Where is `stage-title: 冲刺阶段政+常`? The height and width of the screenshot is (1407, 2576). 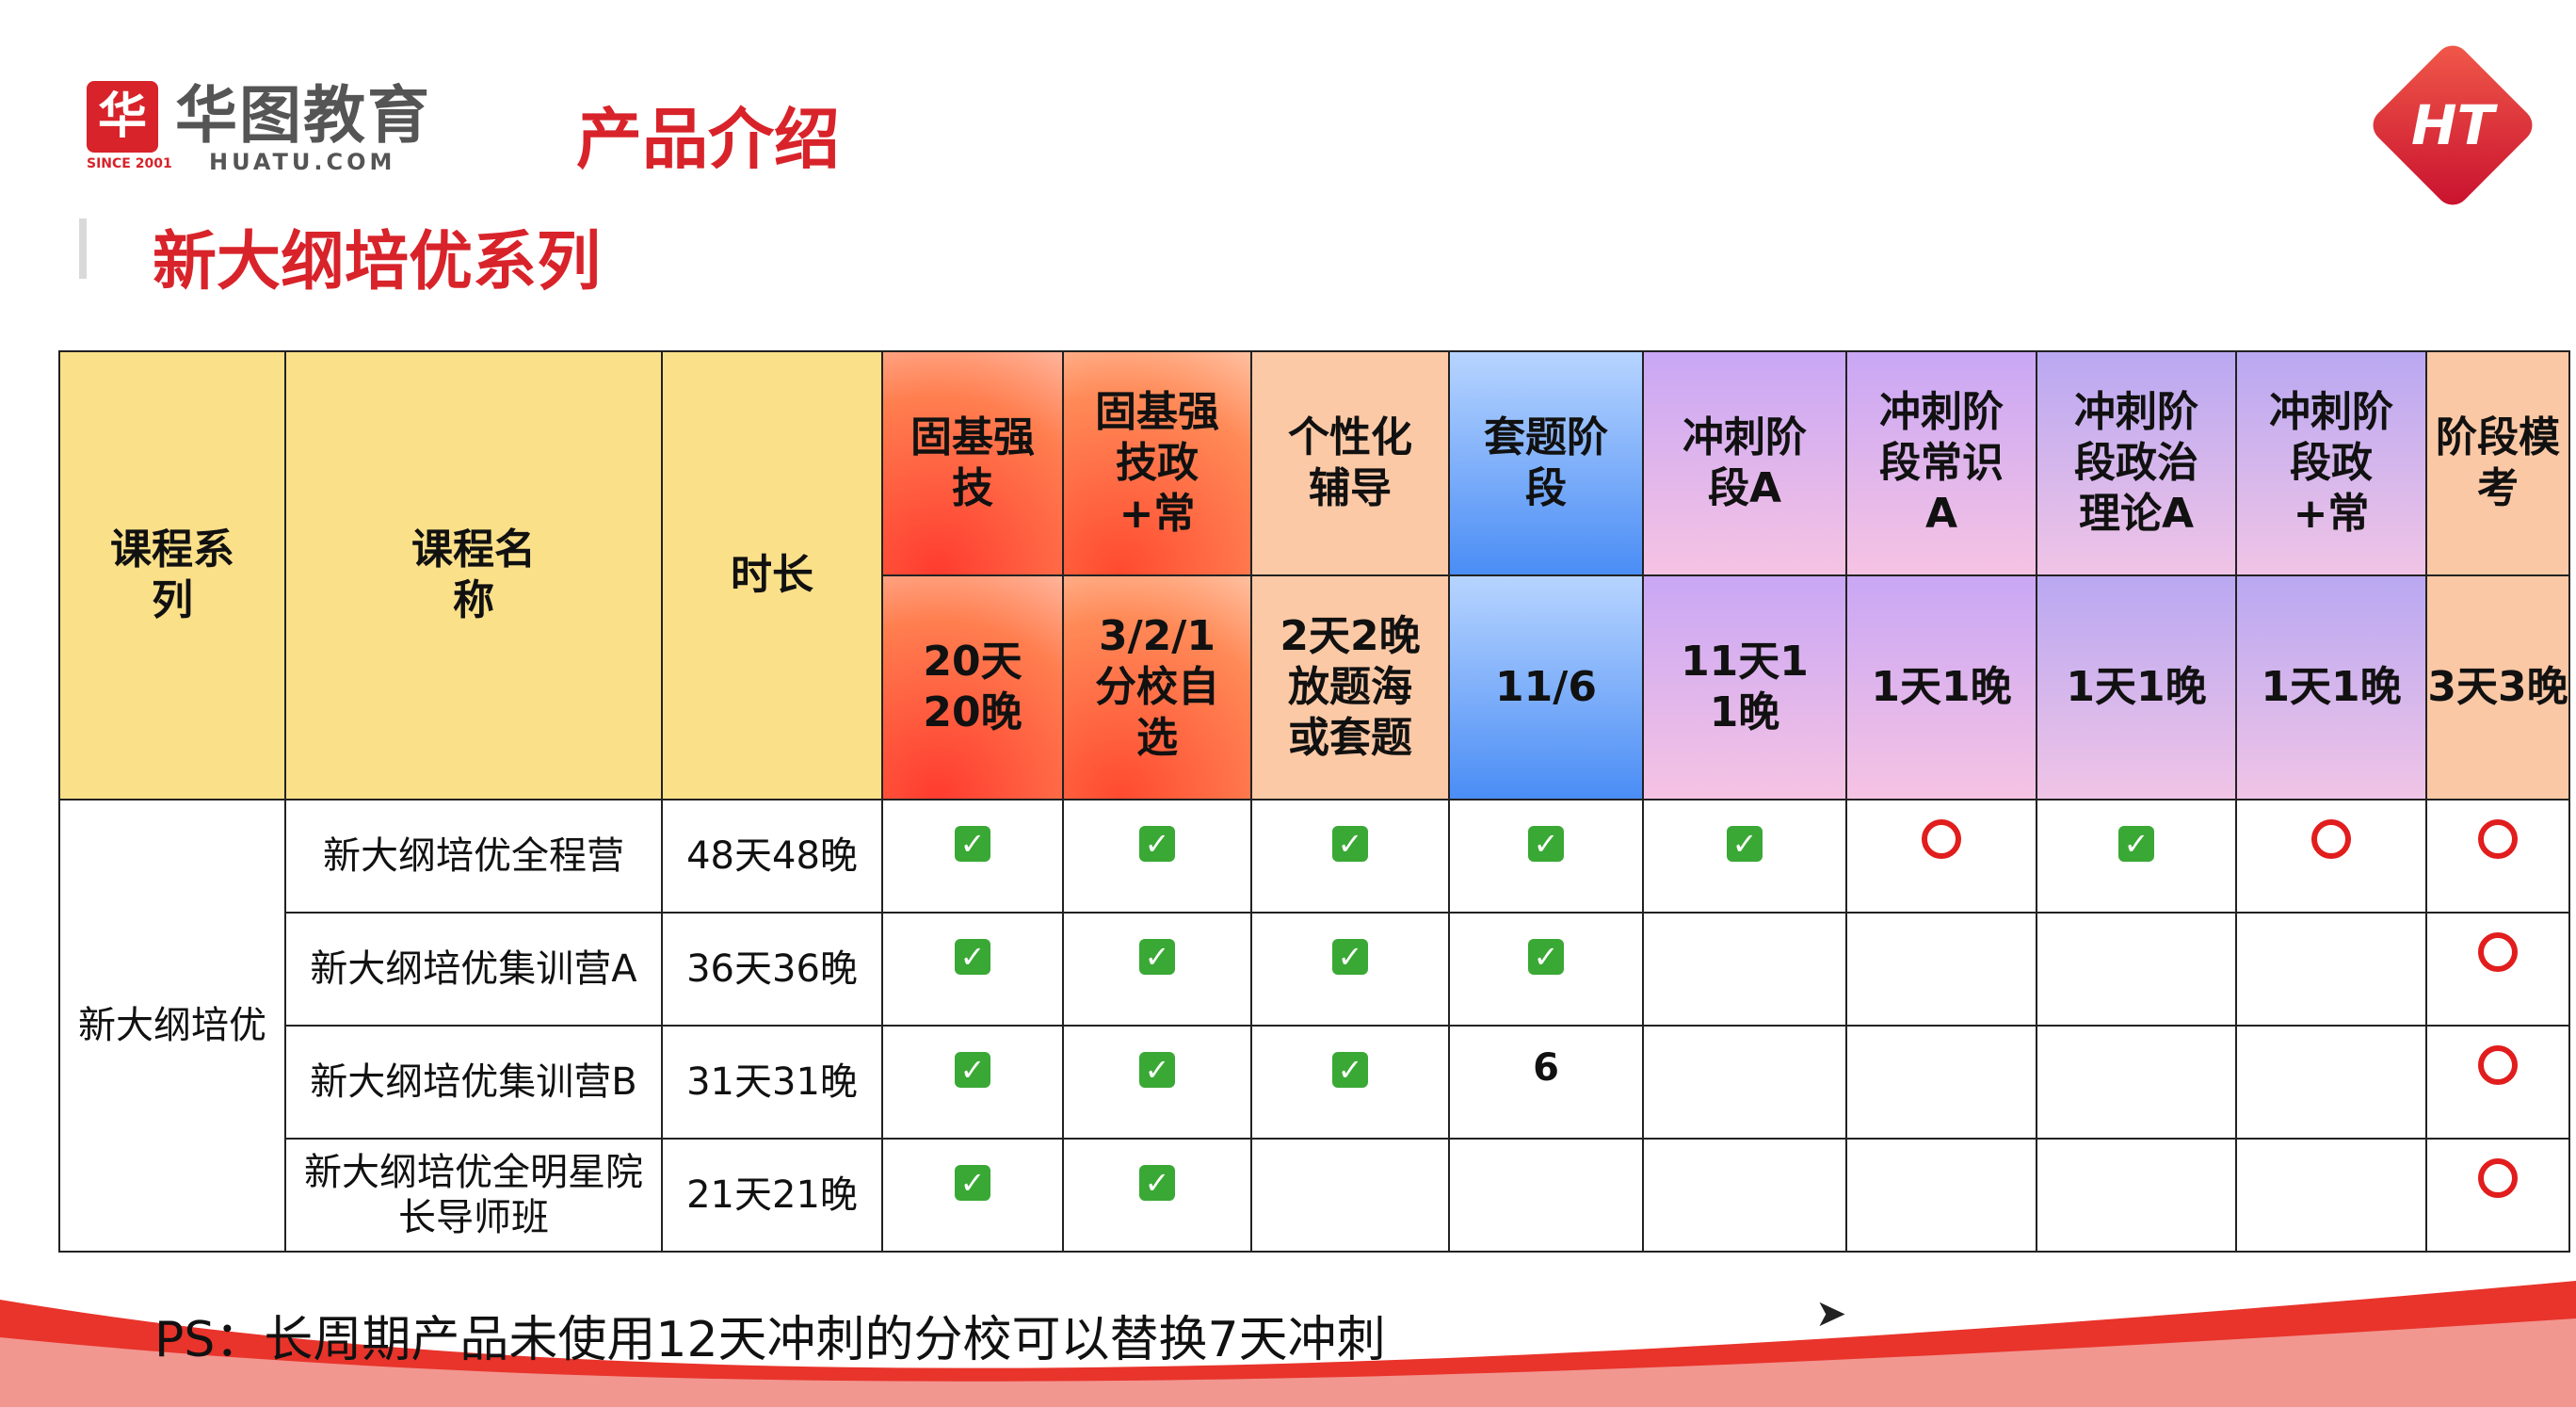 stage-title: 冲刺阶段政+常 is located at coordinates (2331, 463).